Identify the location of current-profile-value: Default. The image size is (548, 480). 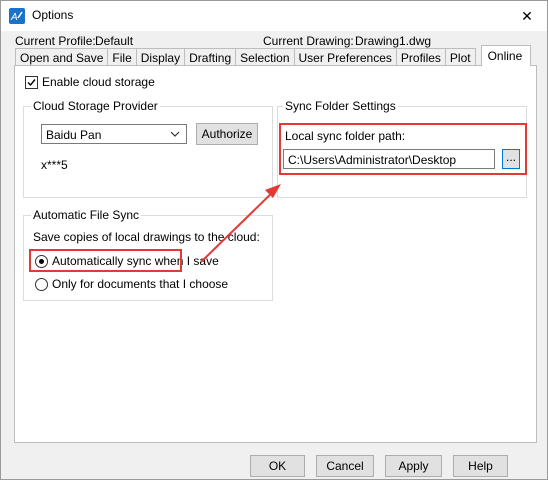
(114, 41).